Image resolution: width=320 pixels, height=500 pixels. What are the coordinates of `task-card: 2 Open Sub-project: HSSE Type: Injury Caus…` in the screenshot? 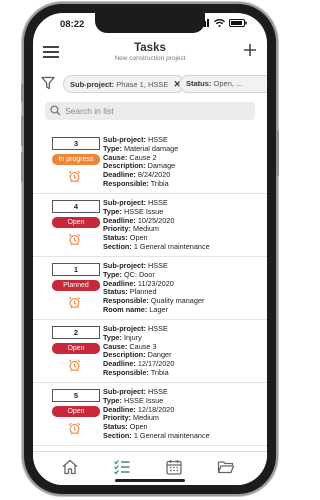 It's located at (150, 351).